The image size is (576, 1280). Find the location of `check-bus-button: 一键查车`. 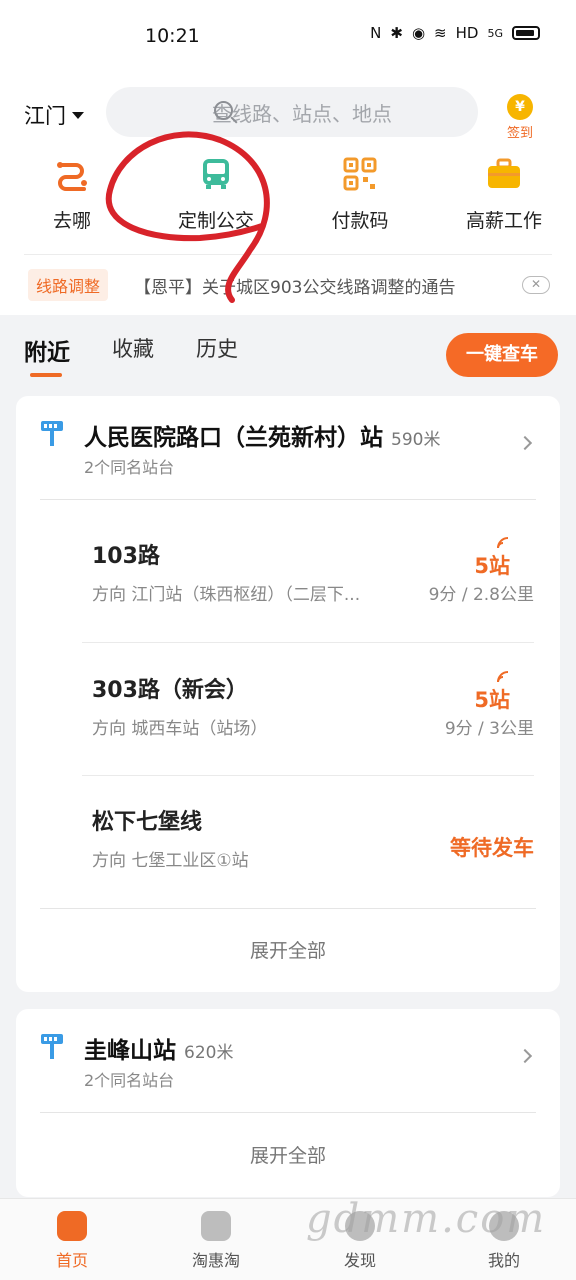

check-bus-button: 一键查车 is located at coordinates (502, 355).